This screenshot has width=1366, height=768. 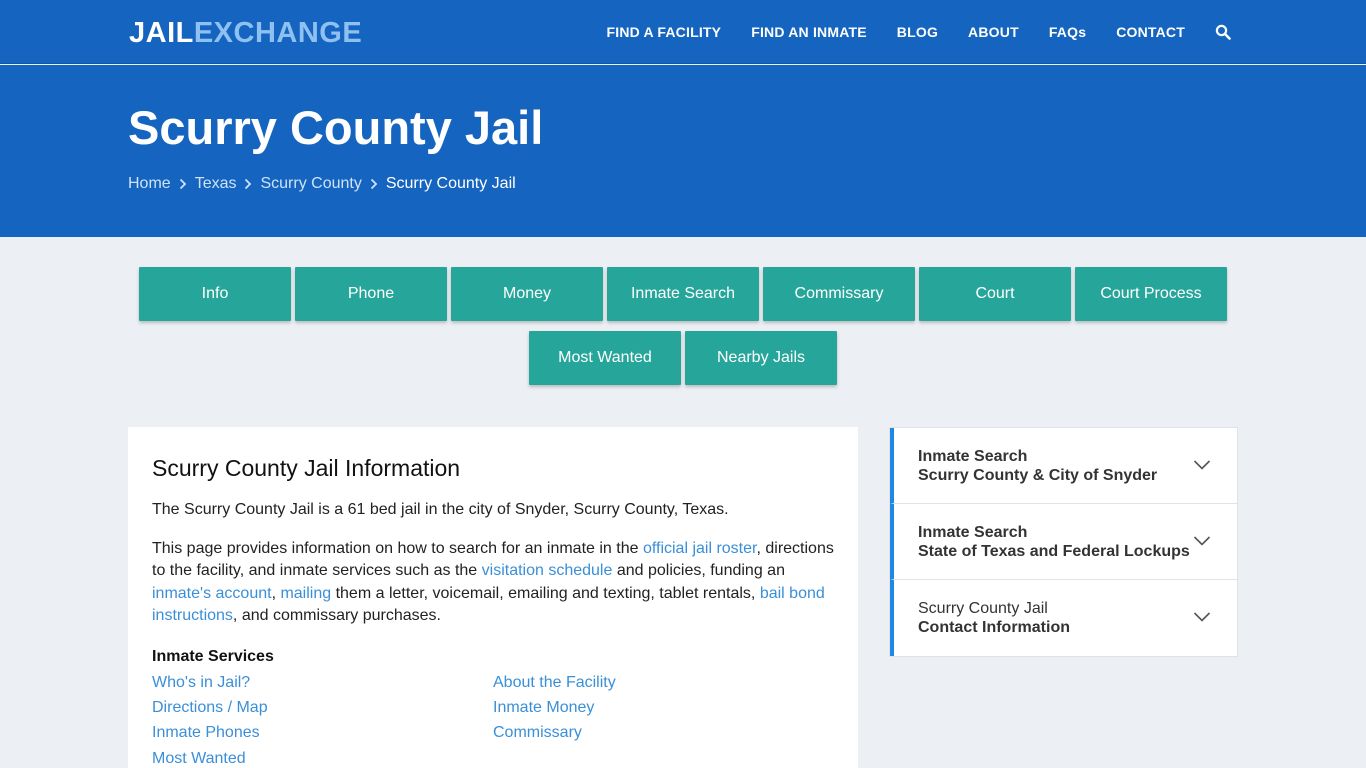 I want to click on breadcrumb-current: Scurry County Jail, so click(x=450, y=183).